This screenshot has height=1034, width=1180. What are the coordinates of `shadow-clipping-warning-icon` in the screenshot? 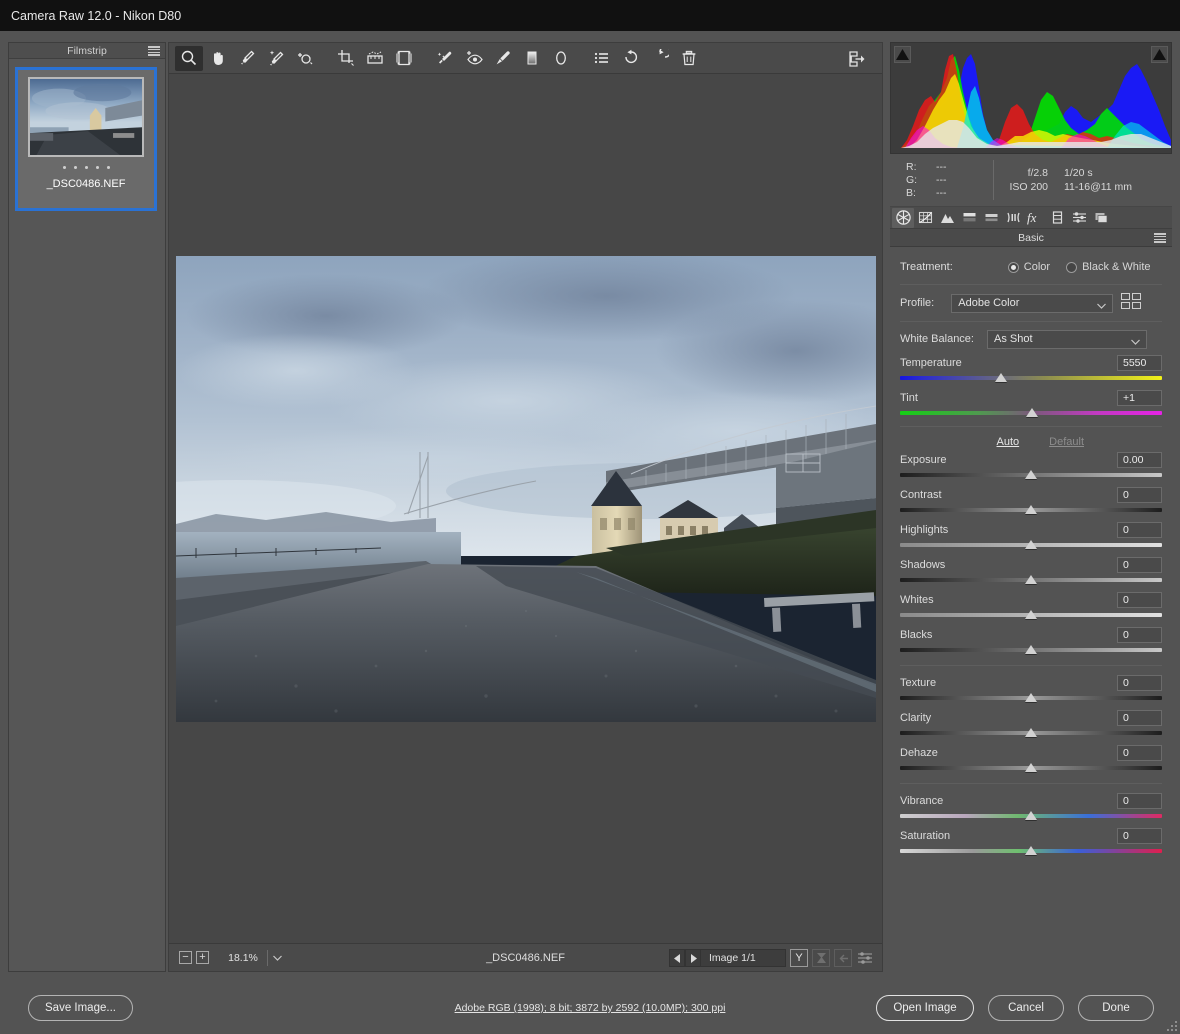 It's located at (902, 54).